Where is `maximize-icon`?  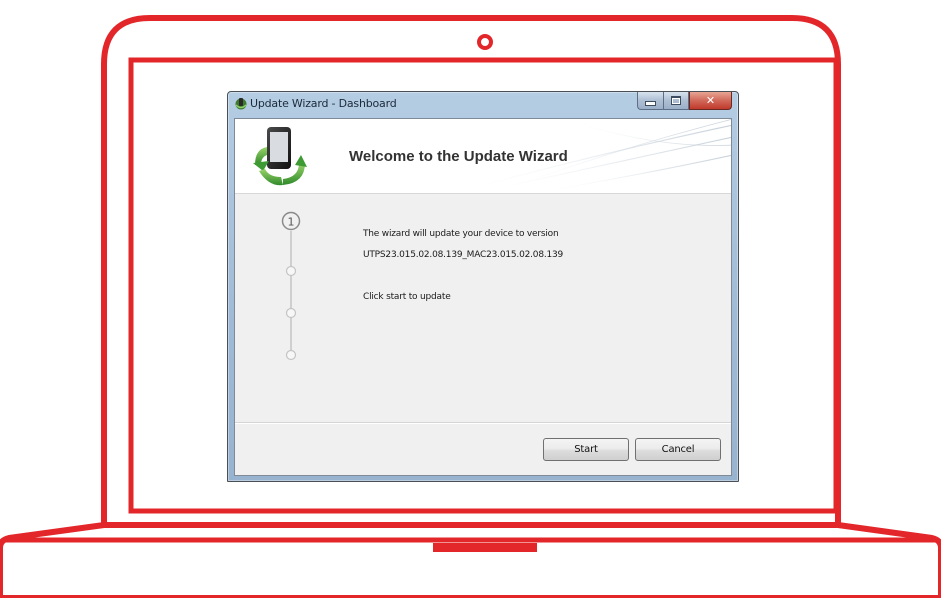 maximize-icon is located at coordinates (676, 100).